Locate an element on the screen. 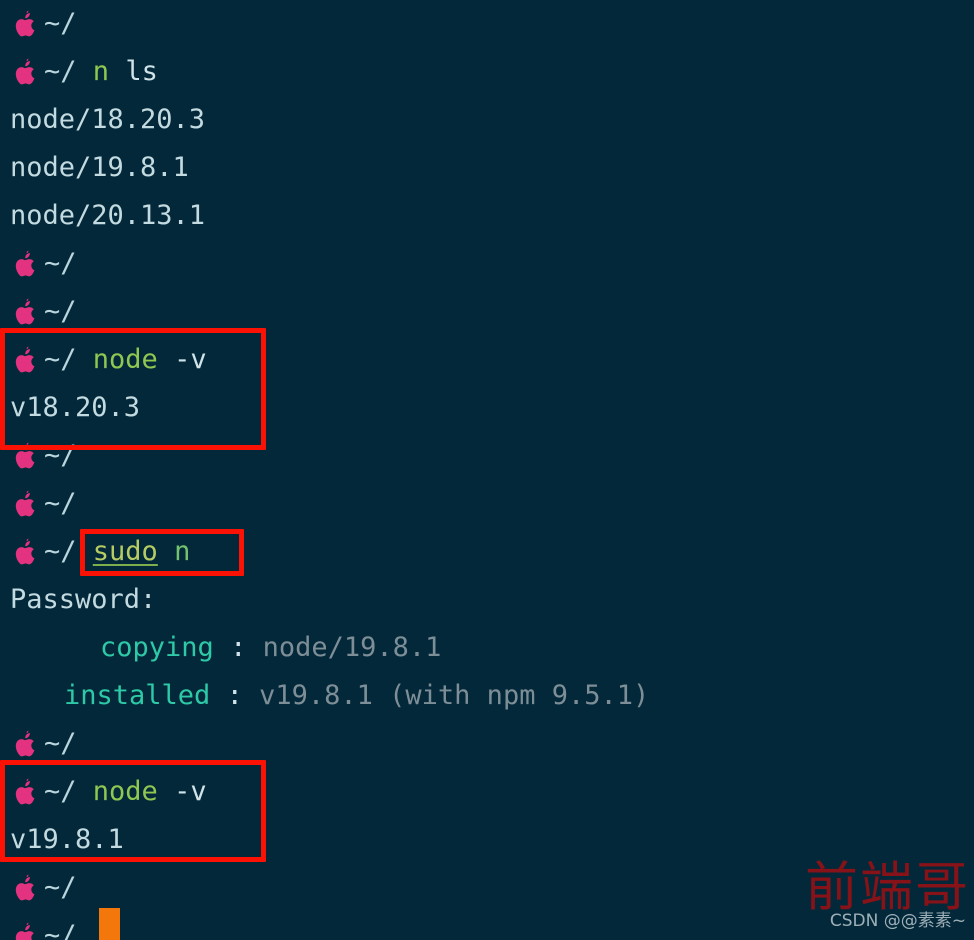  terminal-output-line: v18.20.3 is located at coordinates (75, 408).